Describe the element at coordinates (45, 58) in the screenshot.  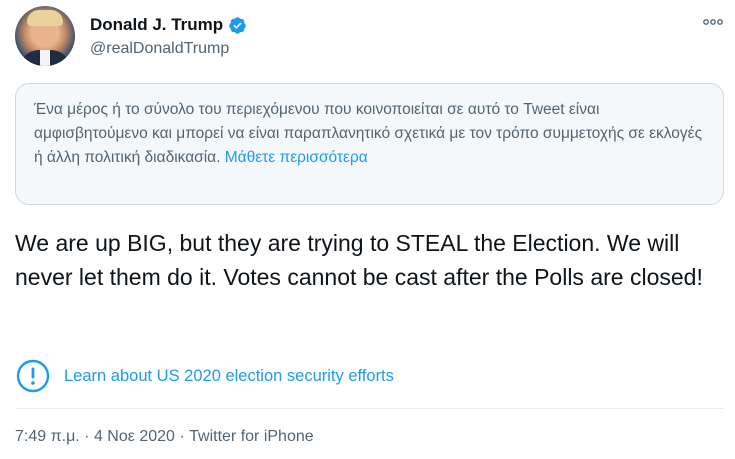
I see `avatar-shirt` at that location.